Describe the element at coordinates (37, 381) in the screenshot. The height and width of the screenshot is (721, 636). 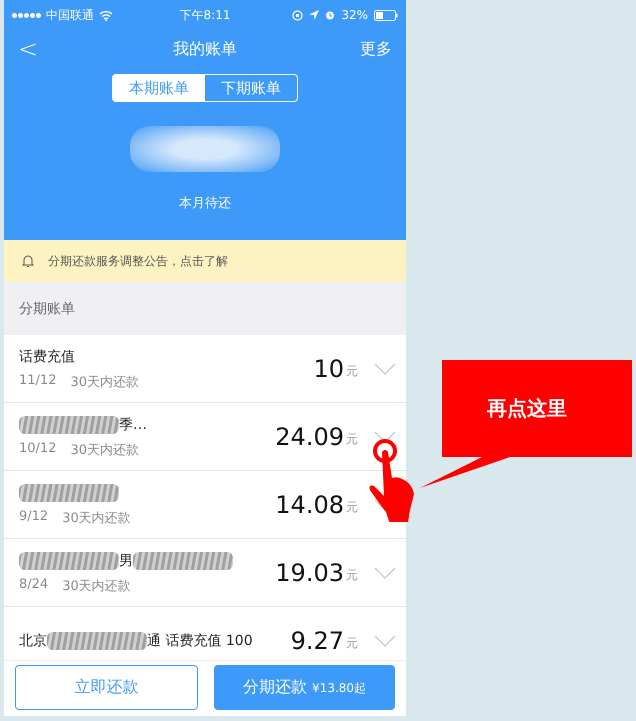
I see `bill-date: 11/12` at that location.